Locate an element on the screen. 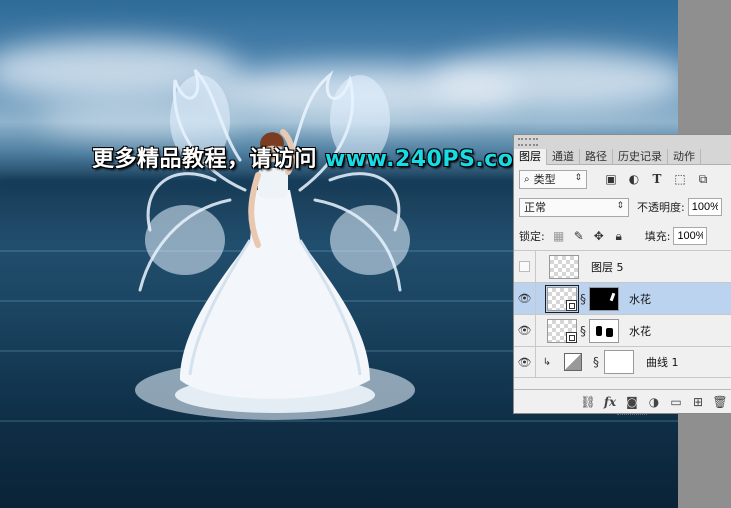 The height and width of the screenshot is (508, 731). curves-adjustment-icon is located at coordinates (573, 362).